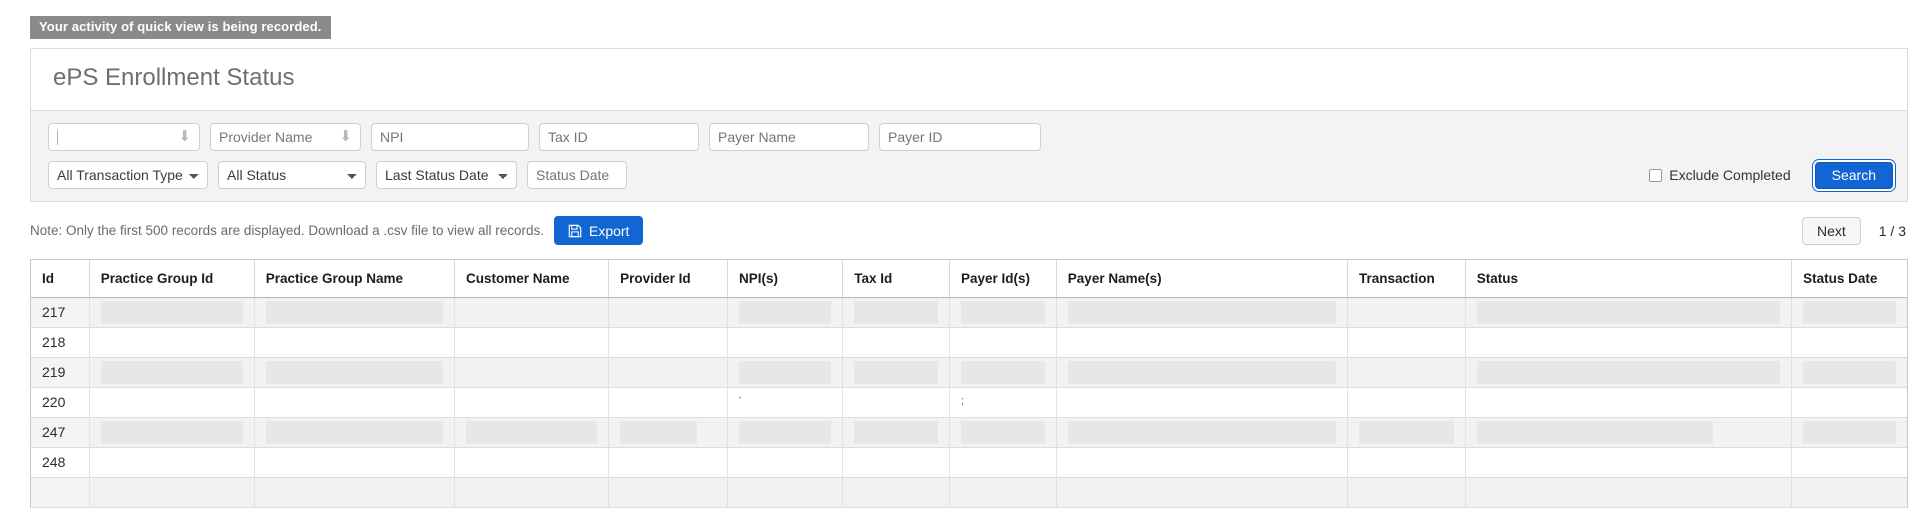  Describe the element at coordinates (577, 174) in the screenshot. I see `status-date-input` at that location.